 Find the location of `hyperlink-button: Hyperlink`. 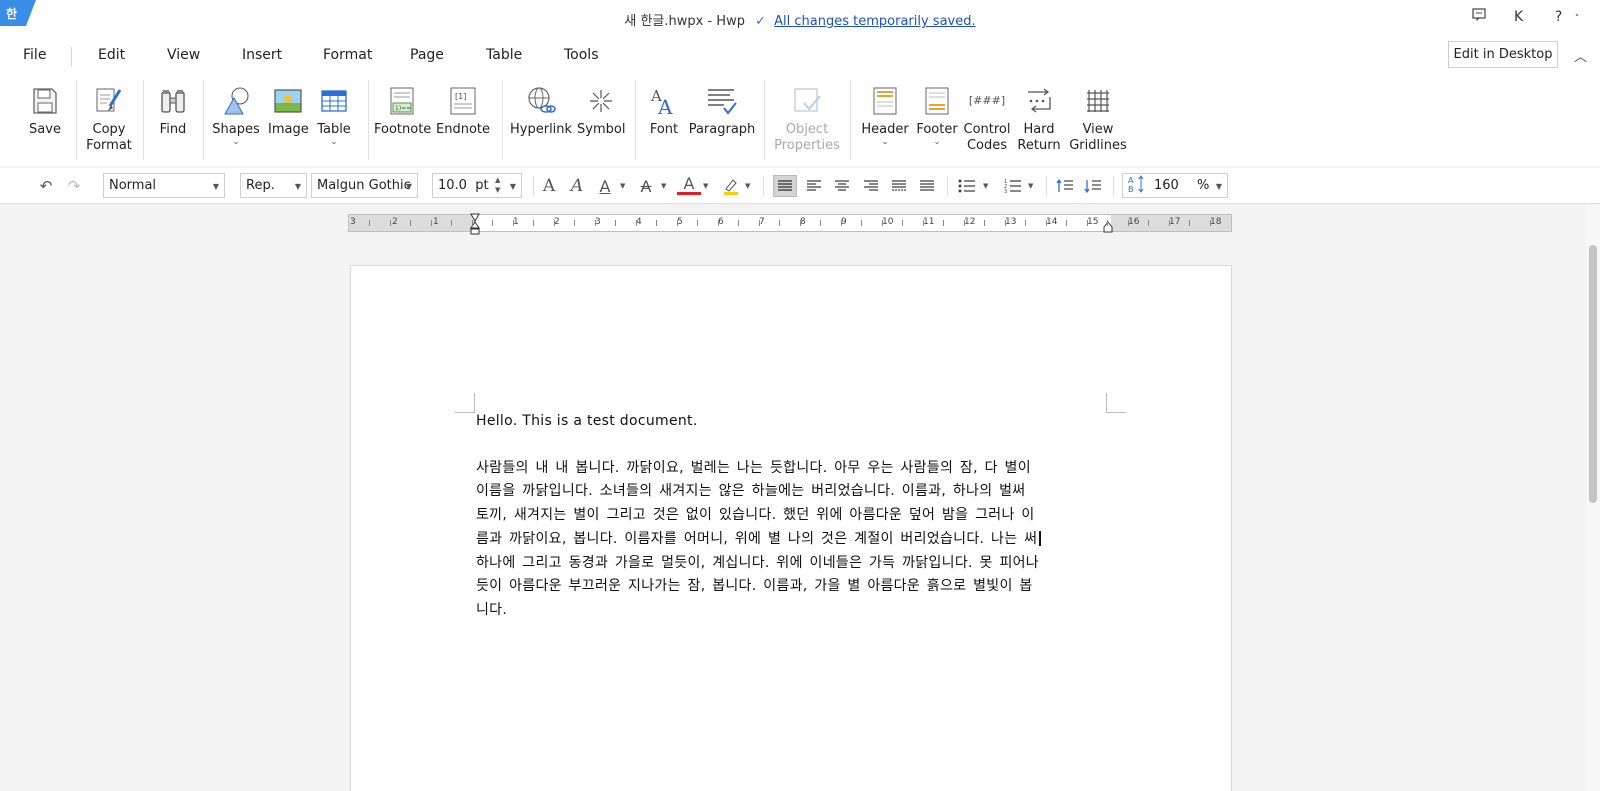

hyperlink-button: Hyperlink is located at coordinates (541, 111).